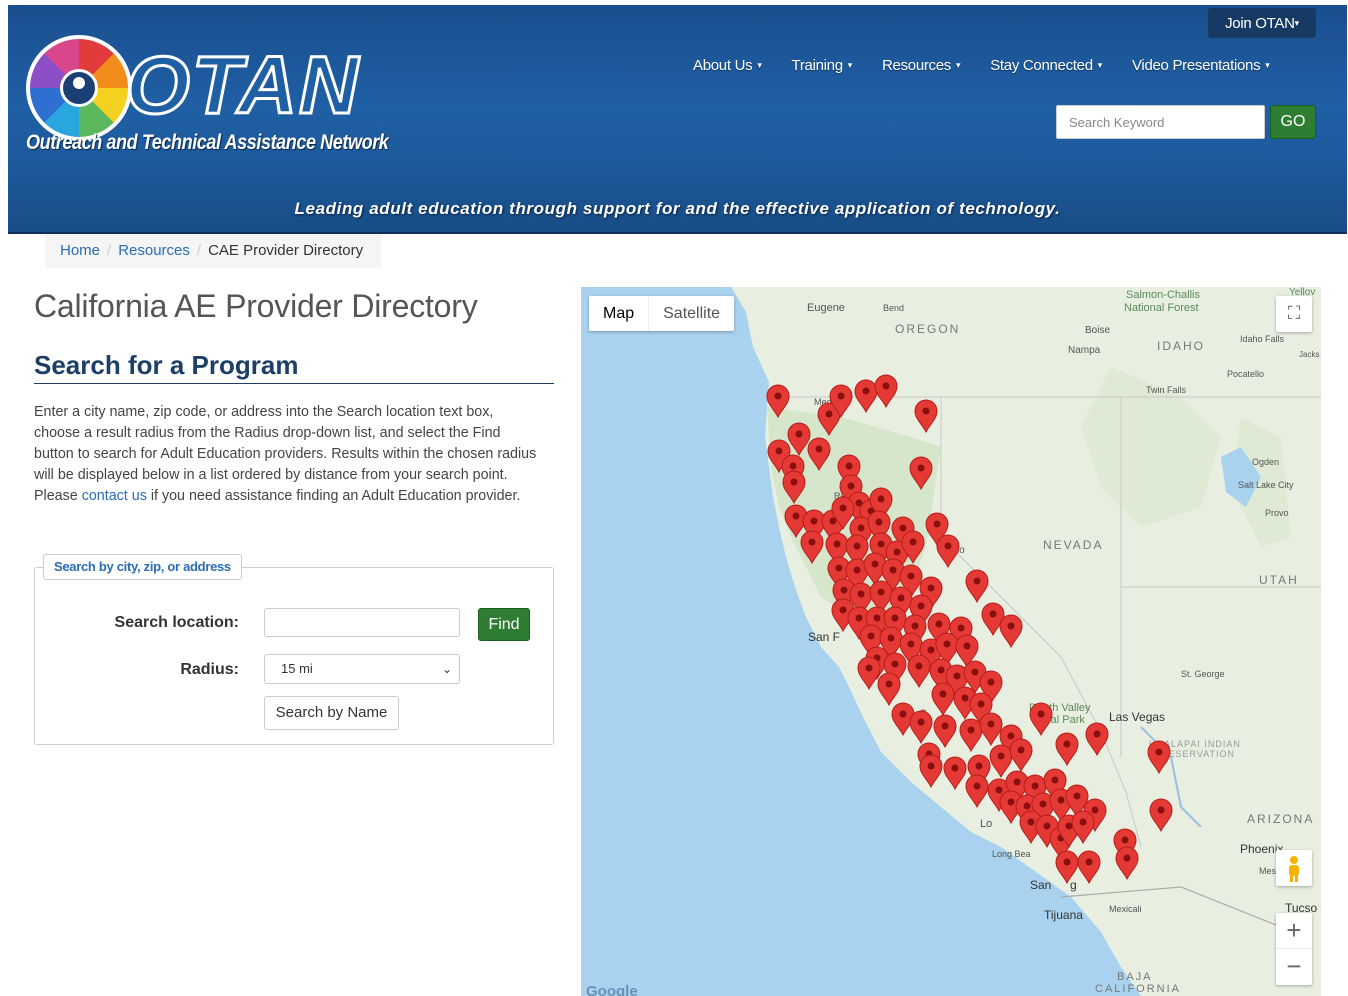 The image size is (1348, 996). I want to click on nav-stay-connected: Stay Connected ▾, so click(1046, 65).